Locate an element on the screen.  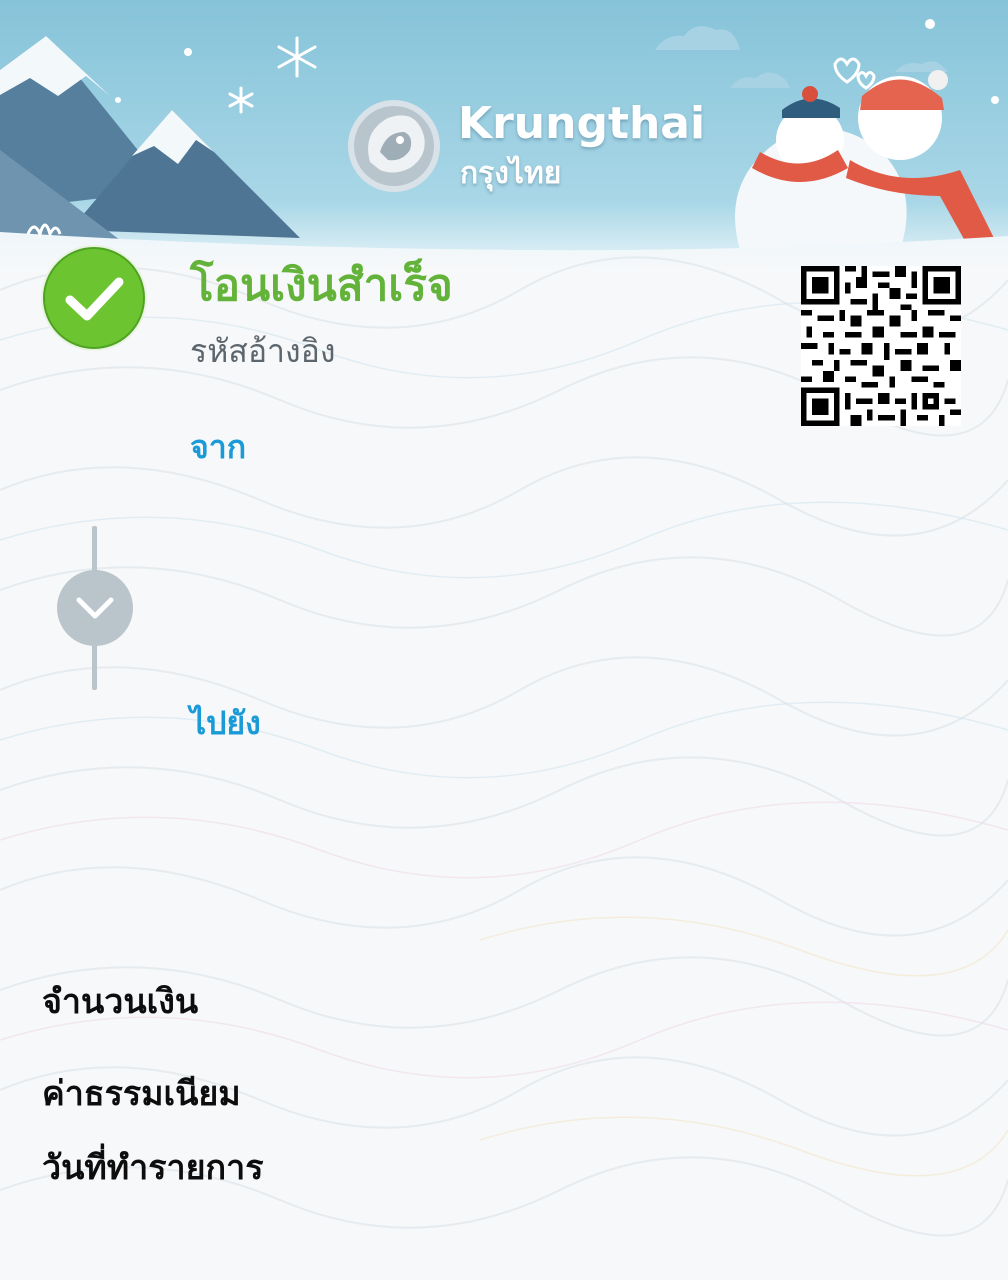
reference-label: รหัสอ้างอิง is located at coordinates (263, 351).